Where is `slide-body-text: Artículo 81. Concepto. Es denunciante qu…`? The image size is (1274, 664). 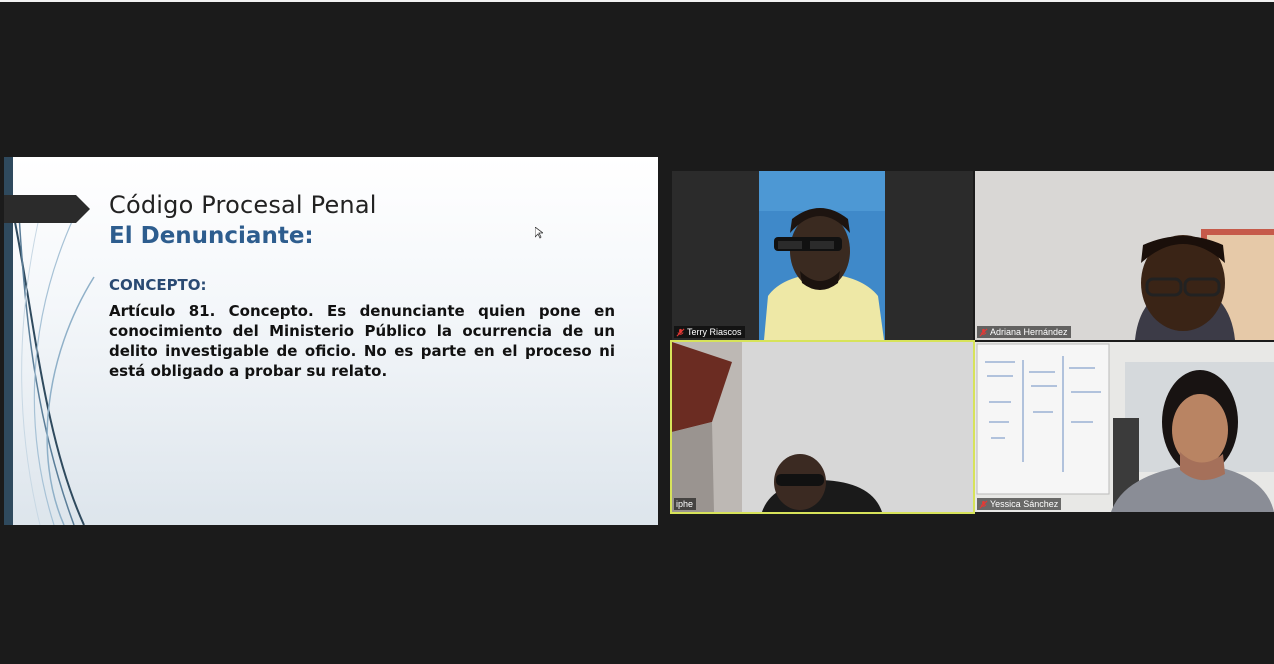
slide-body-text: Artículo 81. Concepto. Es denunciante qu… is located at coordinates (362, 341).